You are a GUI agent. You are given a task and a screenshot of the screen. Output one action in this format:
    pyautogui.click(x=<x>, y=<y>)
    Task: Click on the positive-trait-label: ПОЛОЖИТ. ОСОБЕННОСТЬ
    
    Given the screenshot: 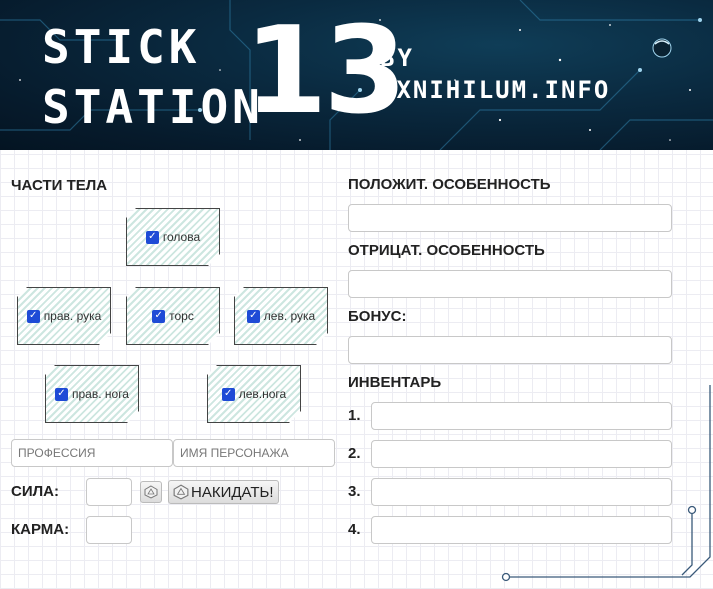 What is the action you would take?
    pyautogui.click(x=449, y=184)
    